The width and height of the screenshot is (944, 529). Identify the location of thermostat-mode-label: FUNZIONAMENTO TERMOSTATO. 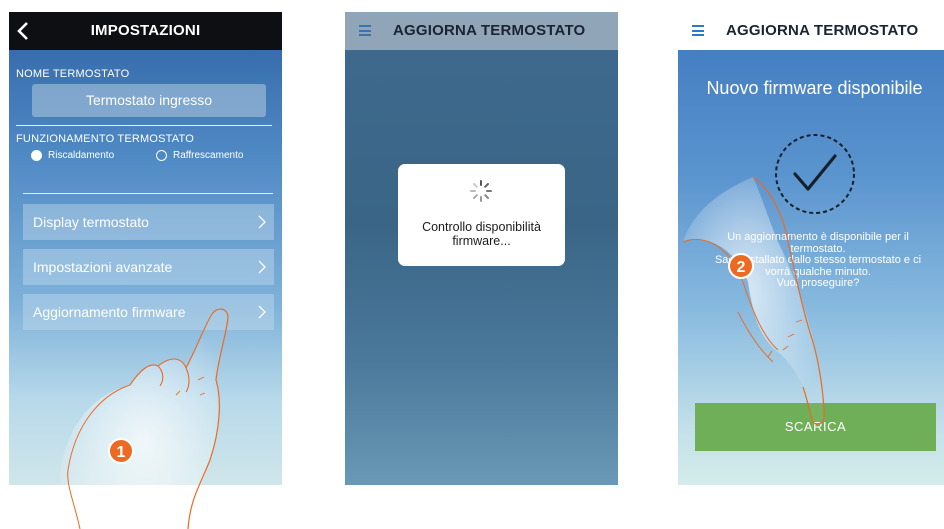
(105, 139).